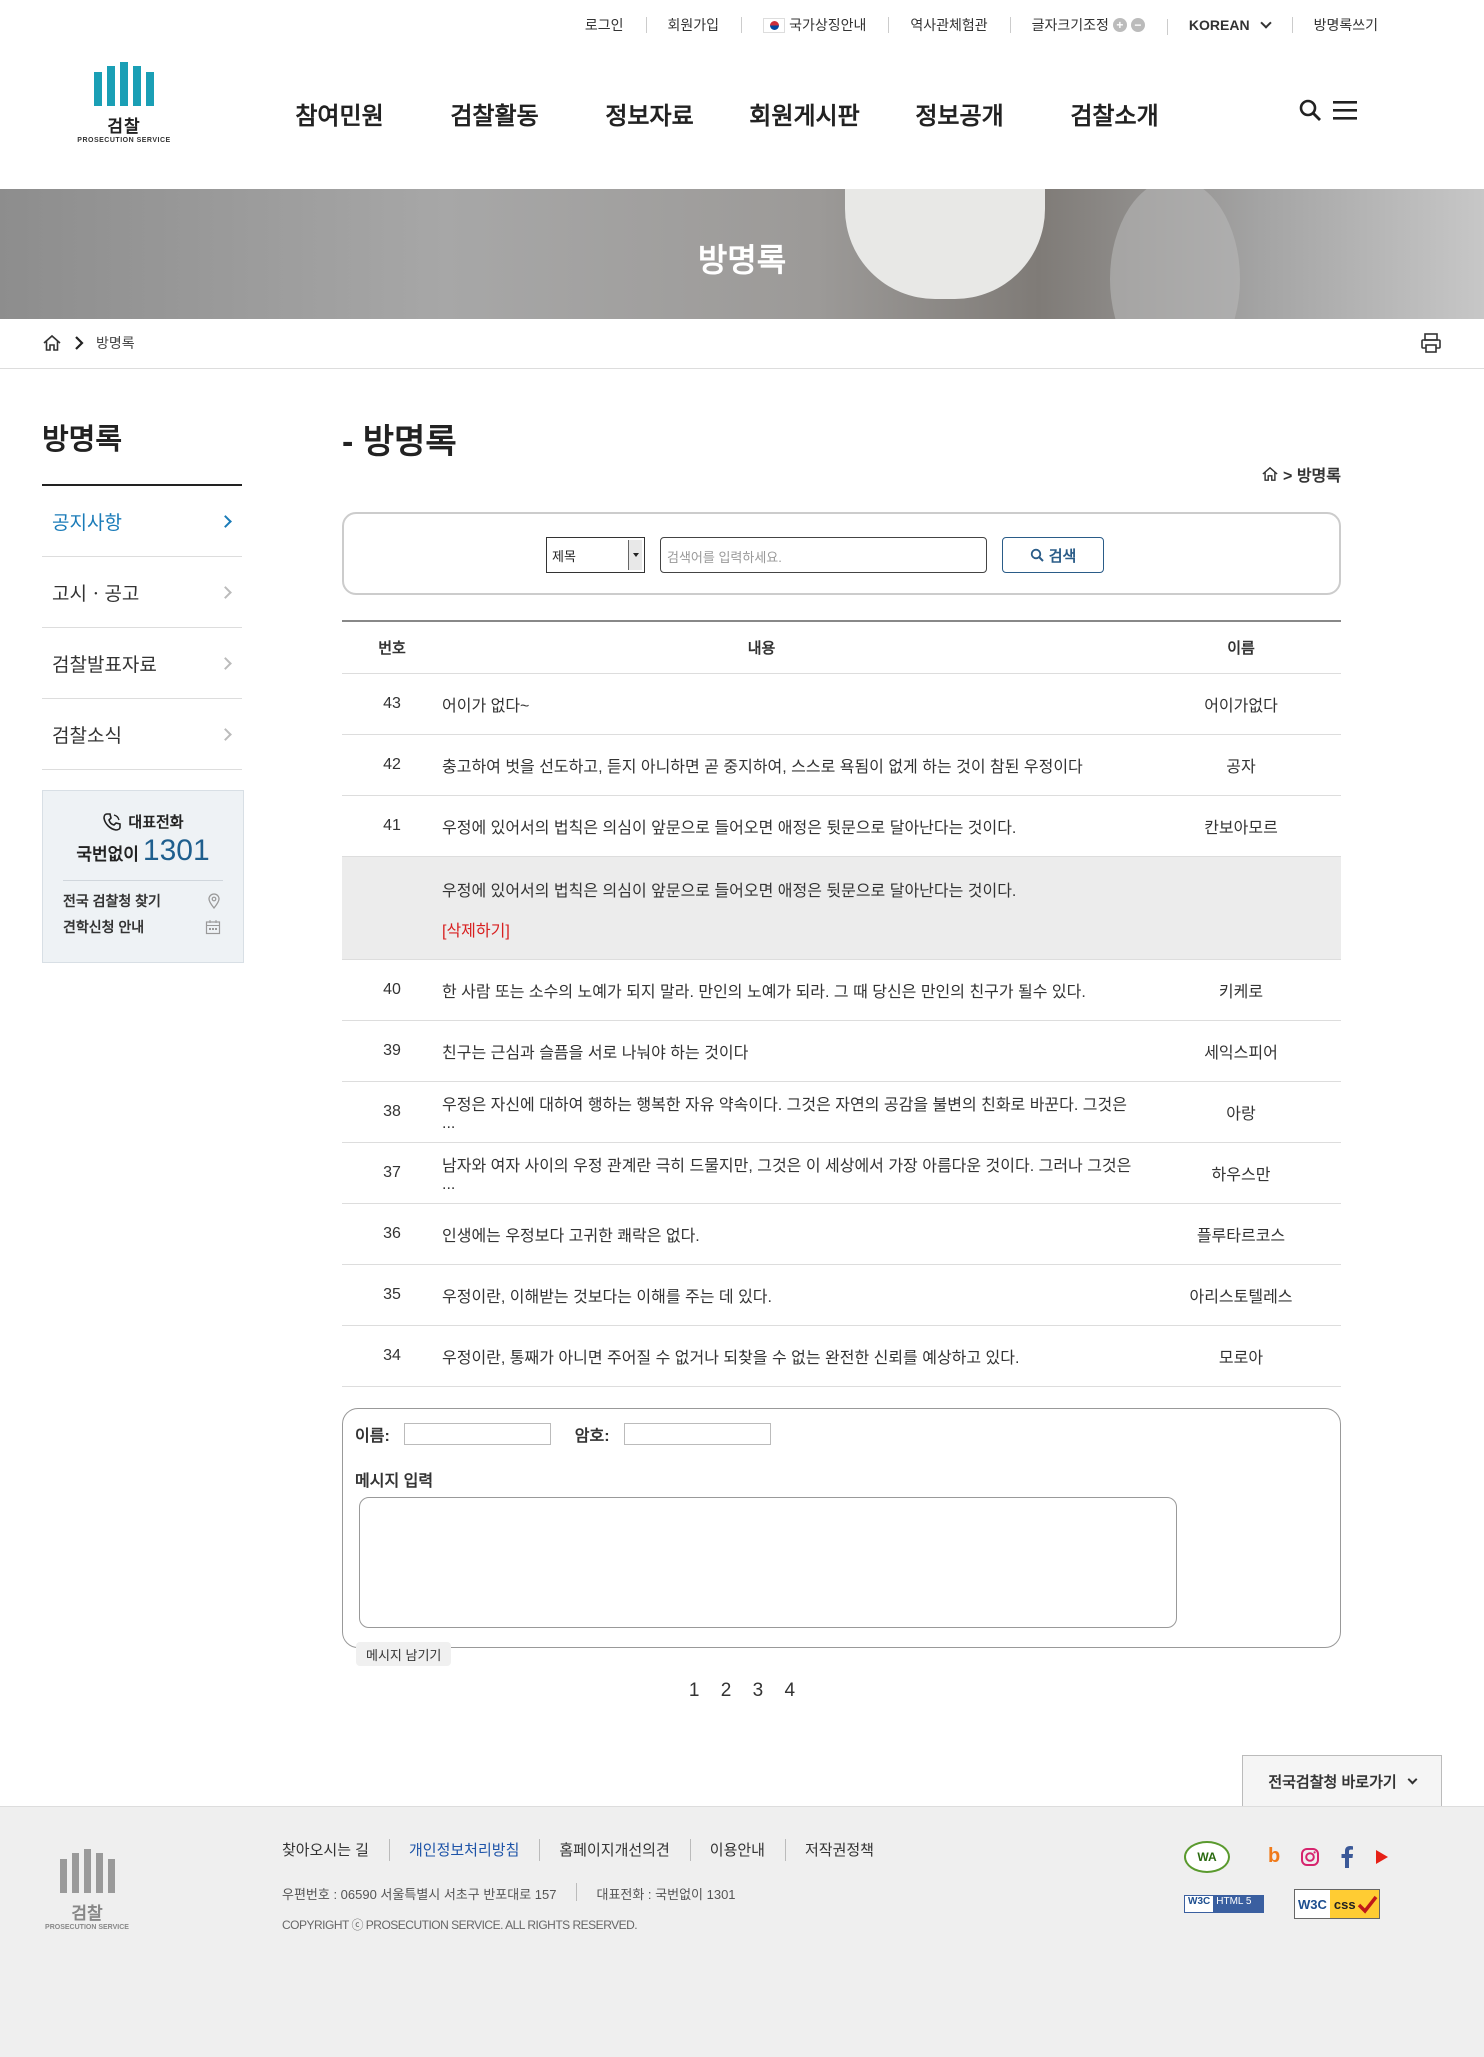  I want to click on table-row: 35 우정이란, 이해받는 것보다는 이해를 주는 데 있다. 아리스토텔레스, so click(841, 1295).